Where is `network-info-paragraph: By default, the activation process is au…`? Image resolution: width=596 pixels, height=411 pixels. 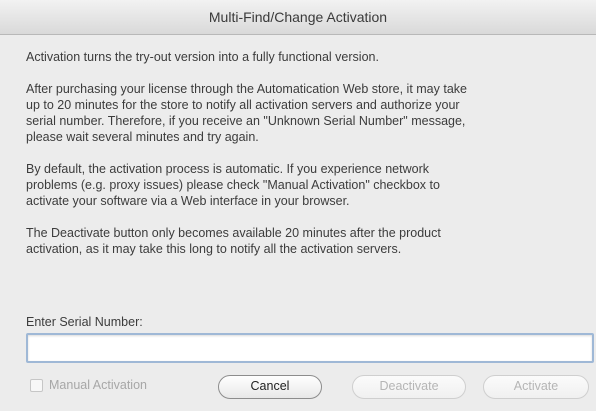 network-info-paragraph: By default, the activation process is au… is located at coordinates (305, 185).